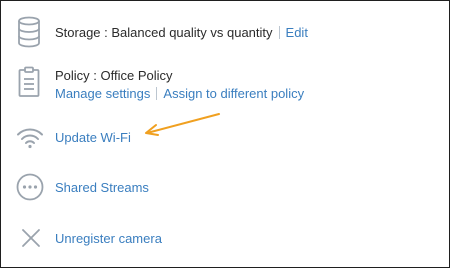 The height and width of the screenshot is (268, 450). Describe the element at coordinates (233, 93) in the screenshot. I see `assign-policy-link: Assign to different policy` at that location.